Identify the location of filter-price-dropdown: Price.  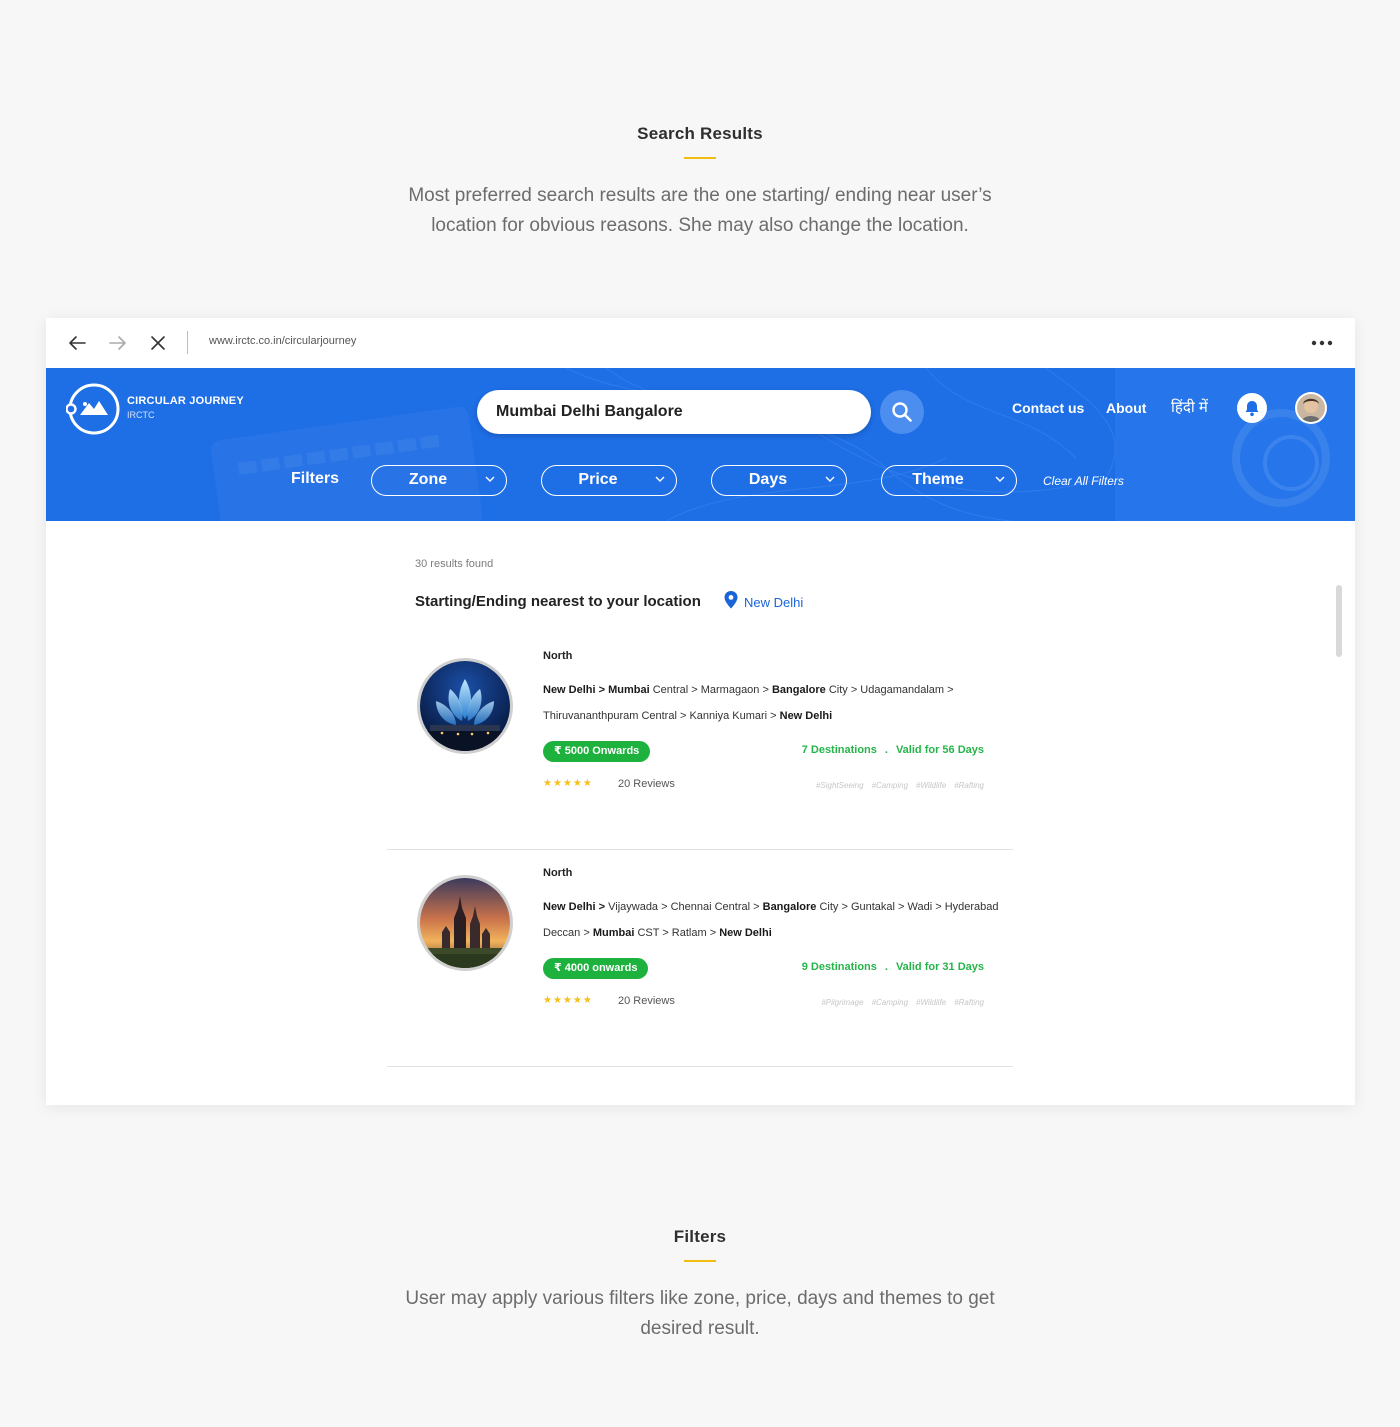
(609, 480).